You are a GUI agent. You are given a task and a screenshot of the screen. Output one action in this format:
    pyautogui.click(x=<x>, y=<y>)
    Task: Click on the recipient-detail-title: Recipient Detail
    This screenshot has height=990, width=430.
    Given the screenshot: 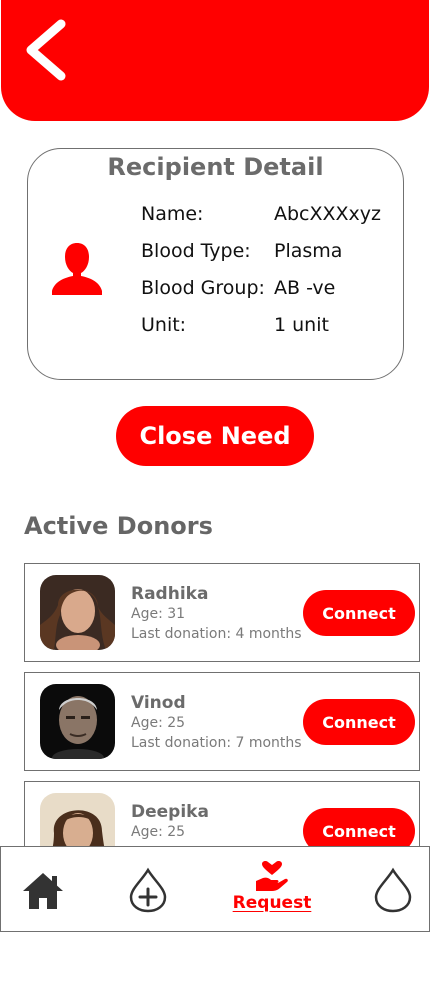 What is the action you would take?
    pyautogui.click(x=215, y=167)
    